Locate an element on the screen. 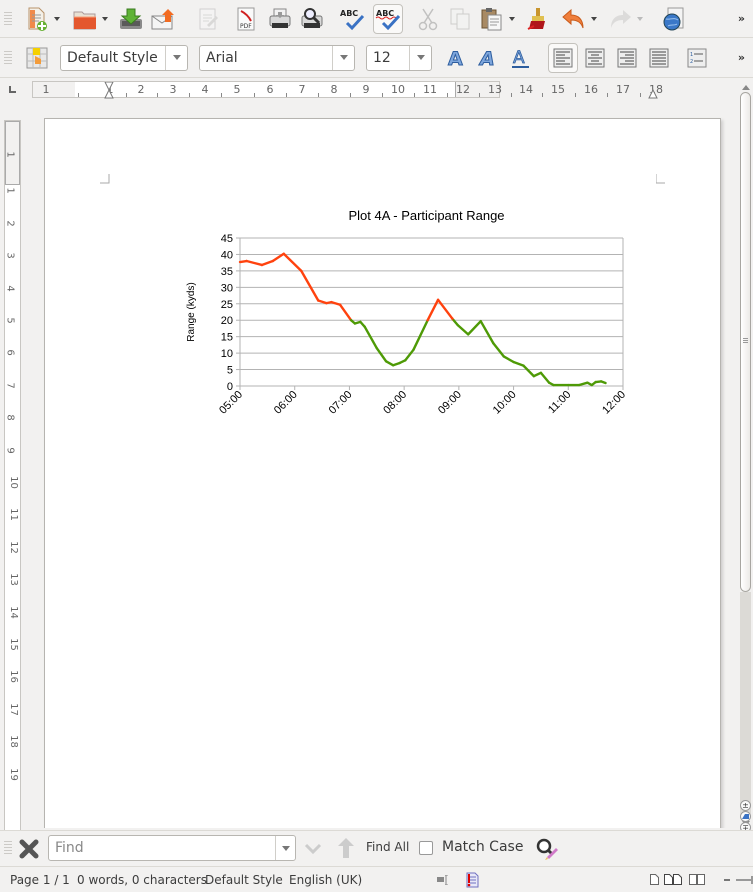 This screenshot has width=753, height=892. find-all-button: Find All is located at coordinates (387, 847).